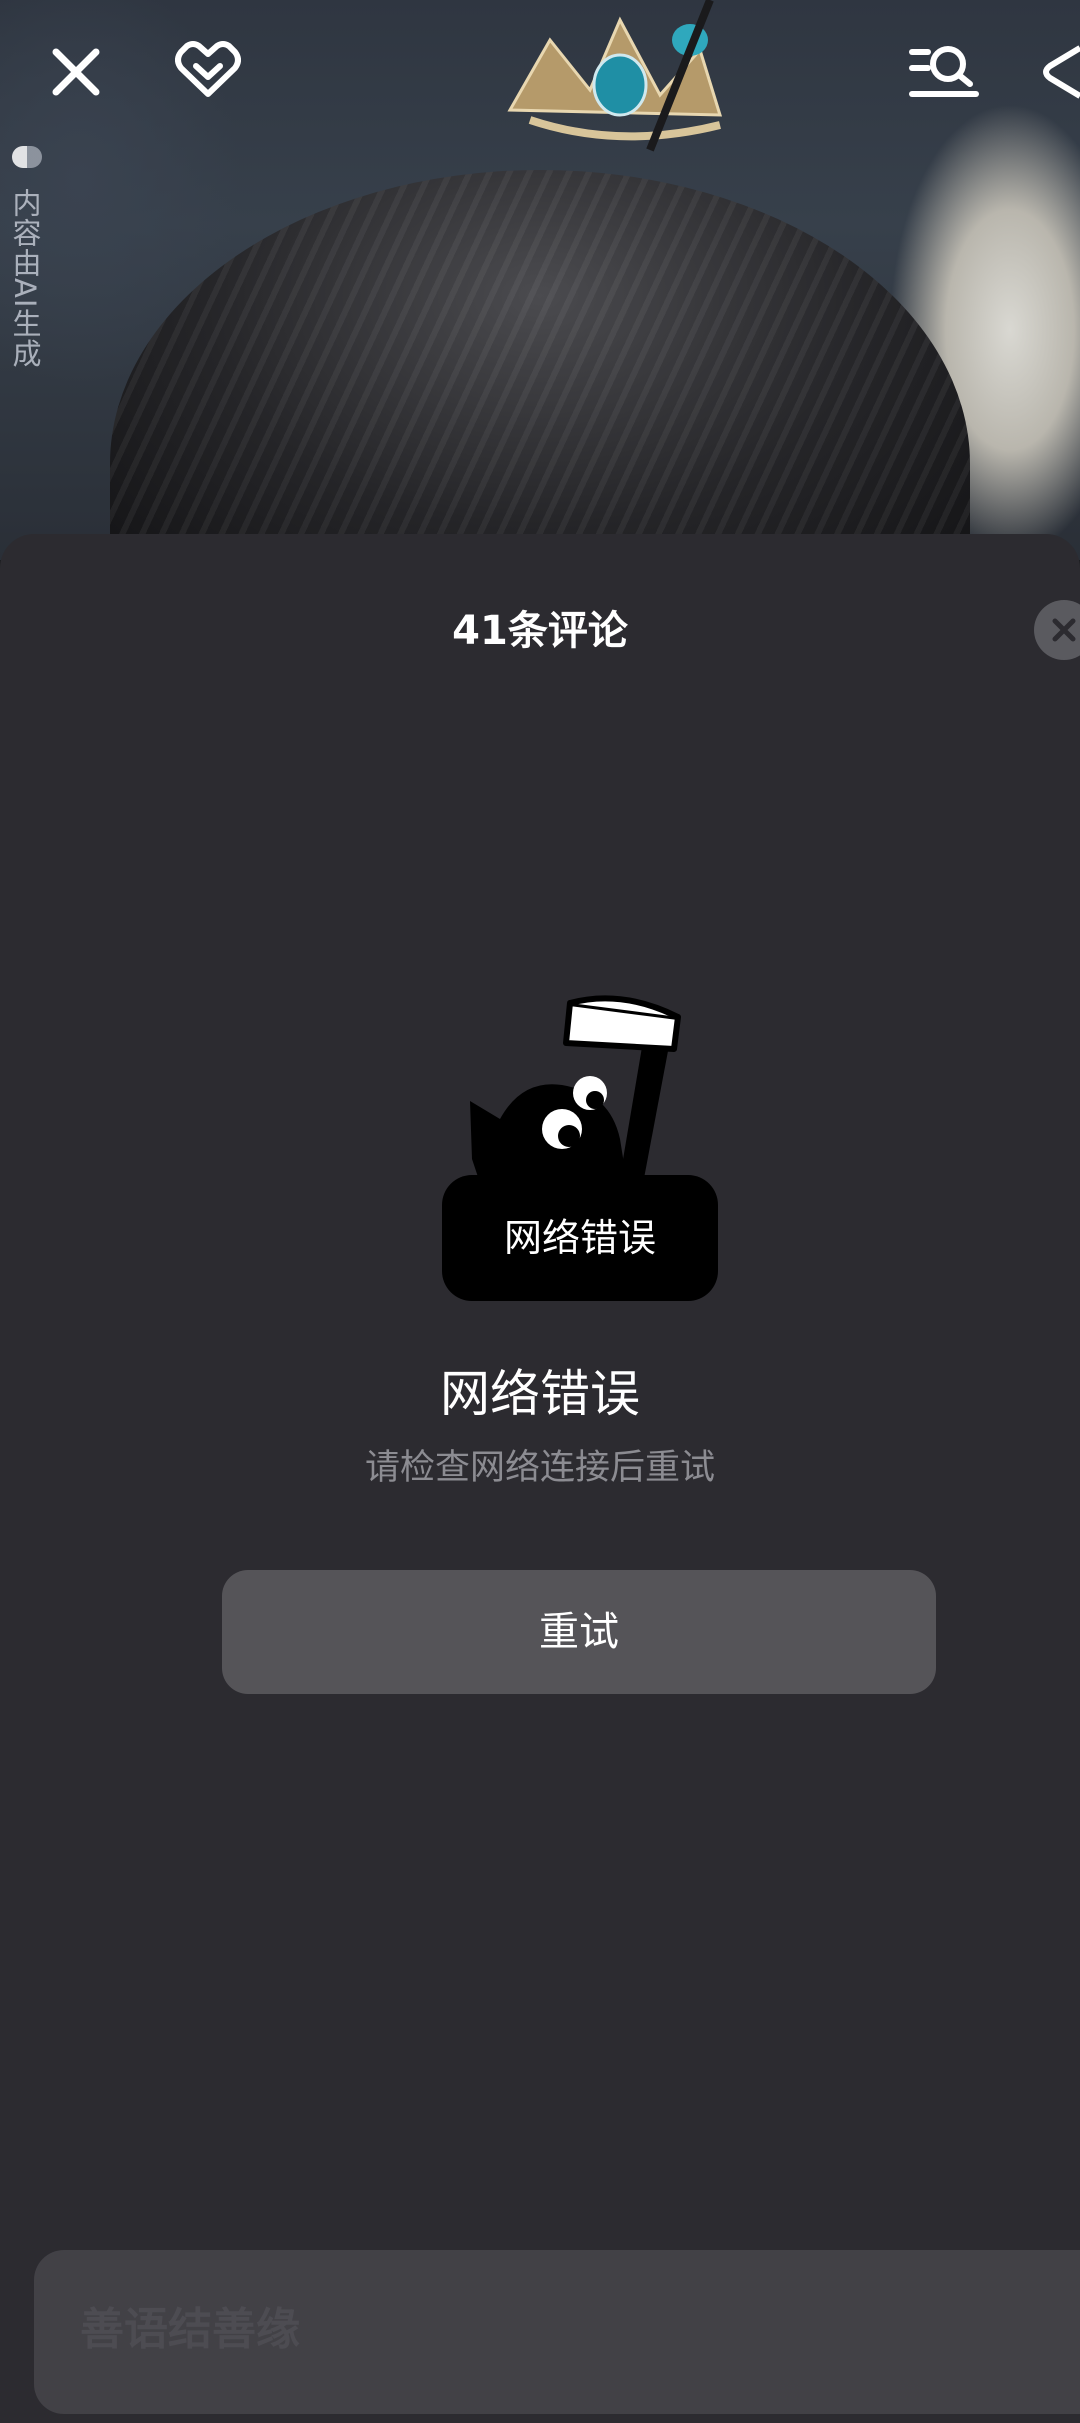 The height and width of the screenshot is (2423, 1080). I want to click on network-error-illustration: 网络错误, so click(580, 1145).